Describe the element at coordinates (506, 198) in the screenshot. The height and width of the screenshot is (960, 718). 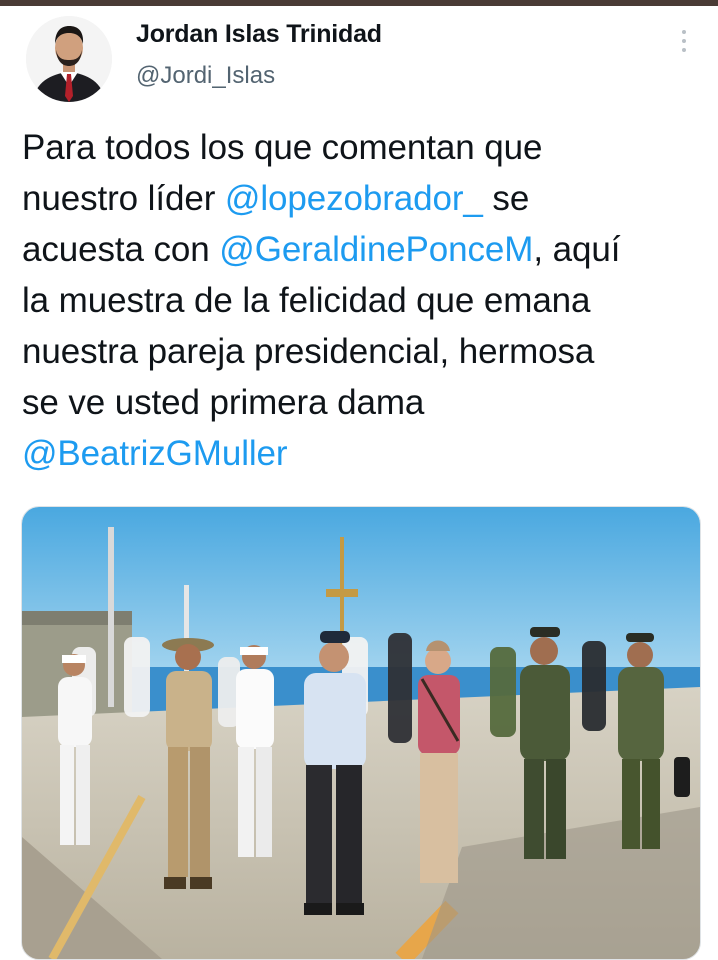
I see `tweet-text-segment: se` at that location.